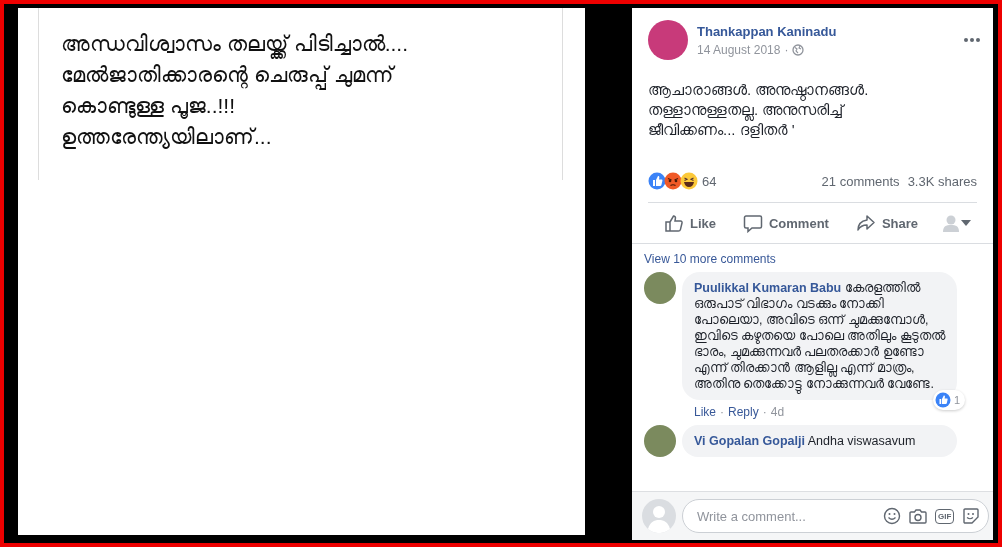 The width and height of the screenshot is (1002, 547). What do you see at coordinates (710, 259) in the screenshot?
I see `view-more-comments-link: View 10 more comments` at bounding box center [710, 259].